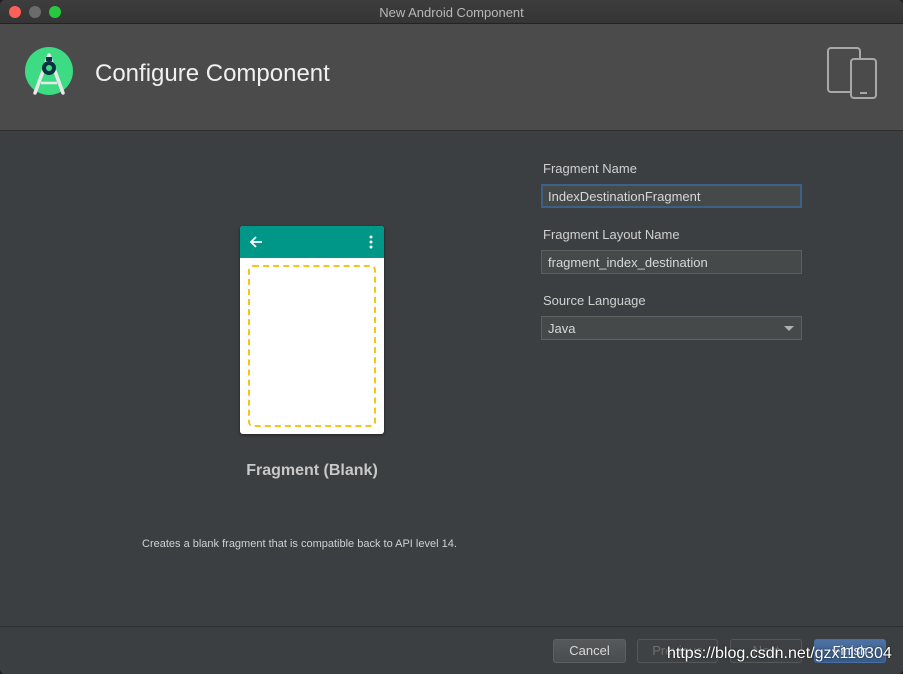 The width and height of the screenshot is (903, 674). What do you see at coordinates (590, 168) in the screenshot?
I see `fragment-name-label: Fragment Name` at bounding box center [590, 168].